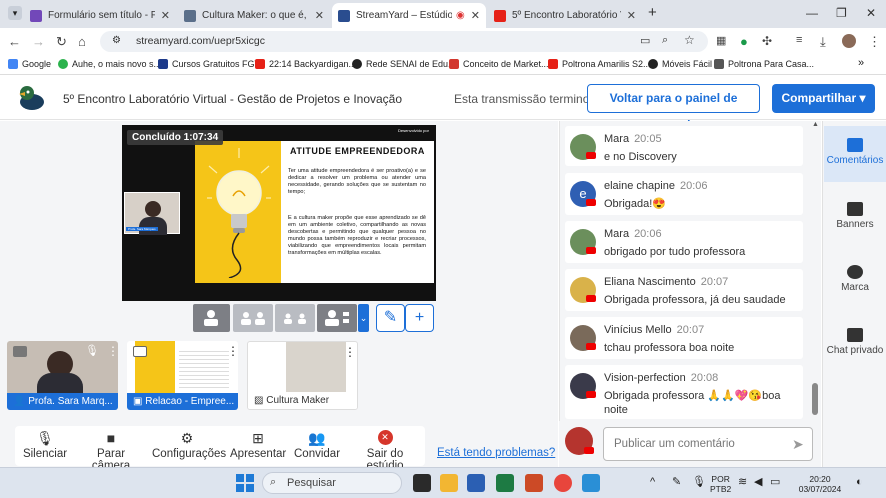 The width and height of the screenshot is (886, 498). I want to click on menu-icon: ⋮, so click(874, 42).